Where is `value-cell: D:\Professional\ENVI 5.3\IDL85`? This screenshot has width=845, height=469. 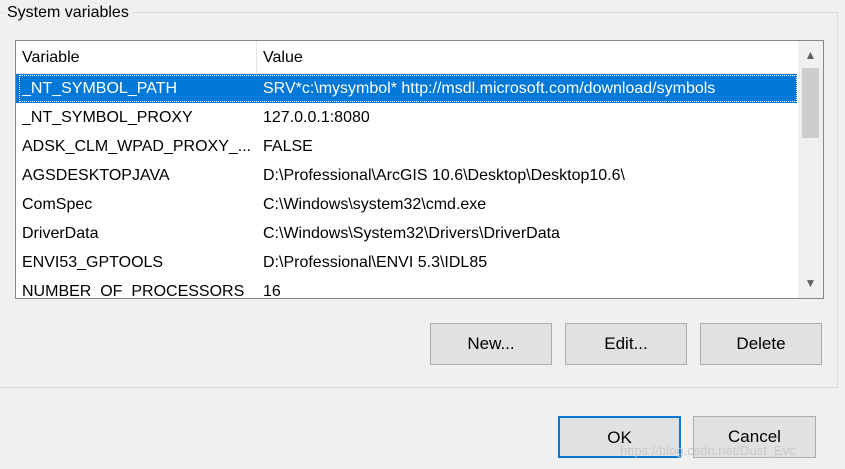
value-cell: D:\Professional\ENVI 5.3\IDL85 is located at coordinates (375, 262).